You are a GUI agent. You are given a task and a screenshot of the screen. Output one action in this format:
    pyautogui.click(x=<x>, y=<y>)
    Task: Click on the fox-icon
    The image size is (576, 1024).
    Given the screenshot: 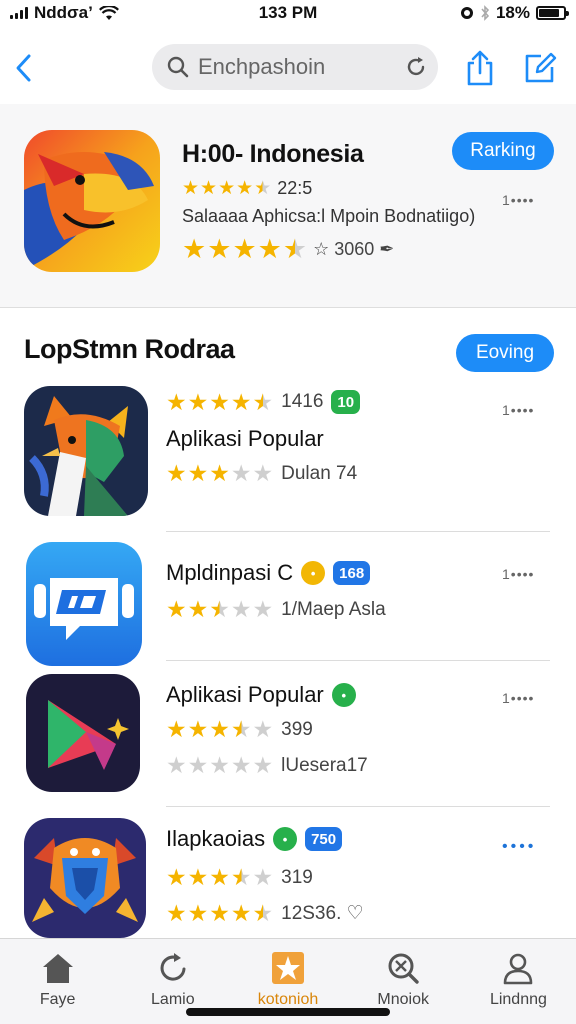 What is the action you would take?
    pyautogui.click(x=86, y=451)
    